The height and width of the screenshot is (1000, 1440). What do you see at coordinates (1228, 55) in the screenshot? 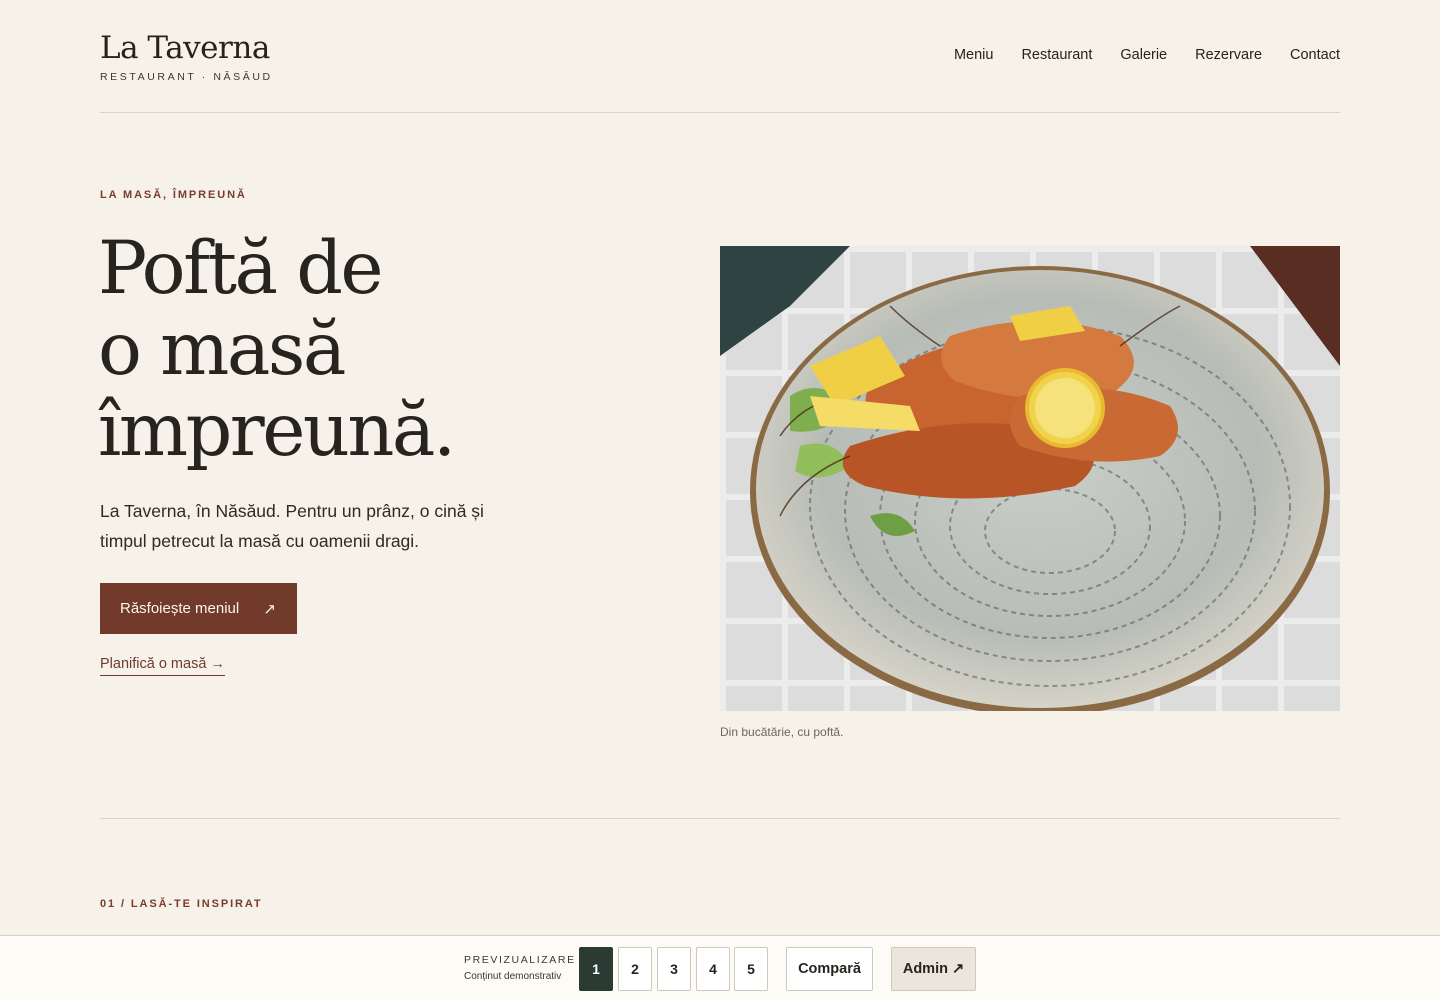
I see `nav-item-rezervare: Rezervare` at bounding box center [1228, 55].